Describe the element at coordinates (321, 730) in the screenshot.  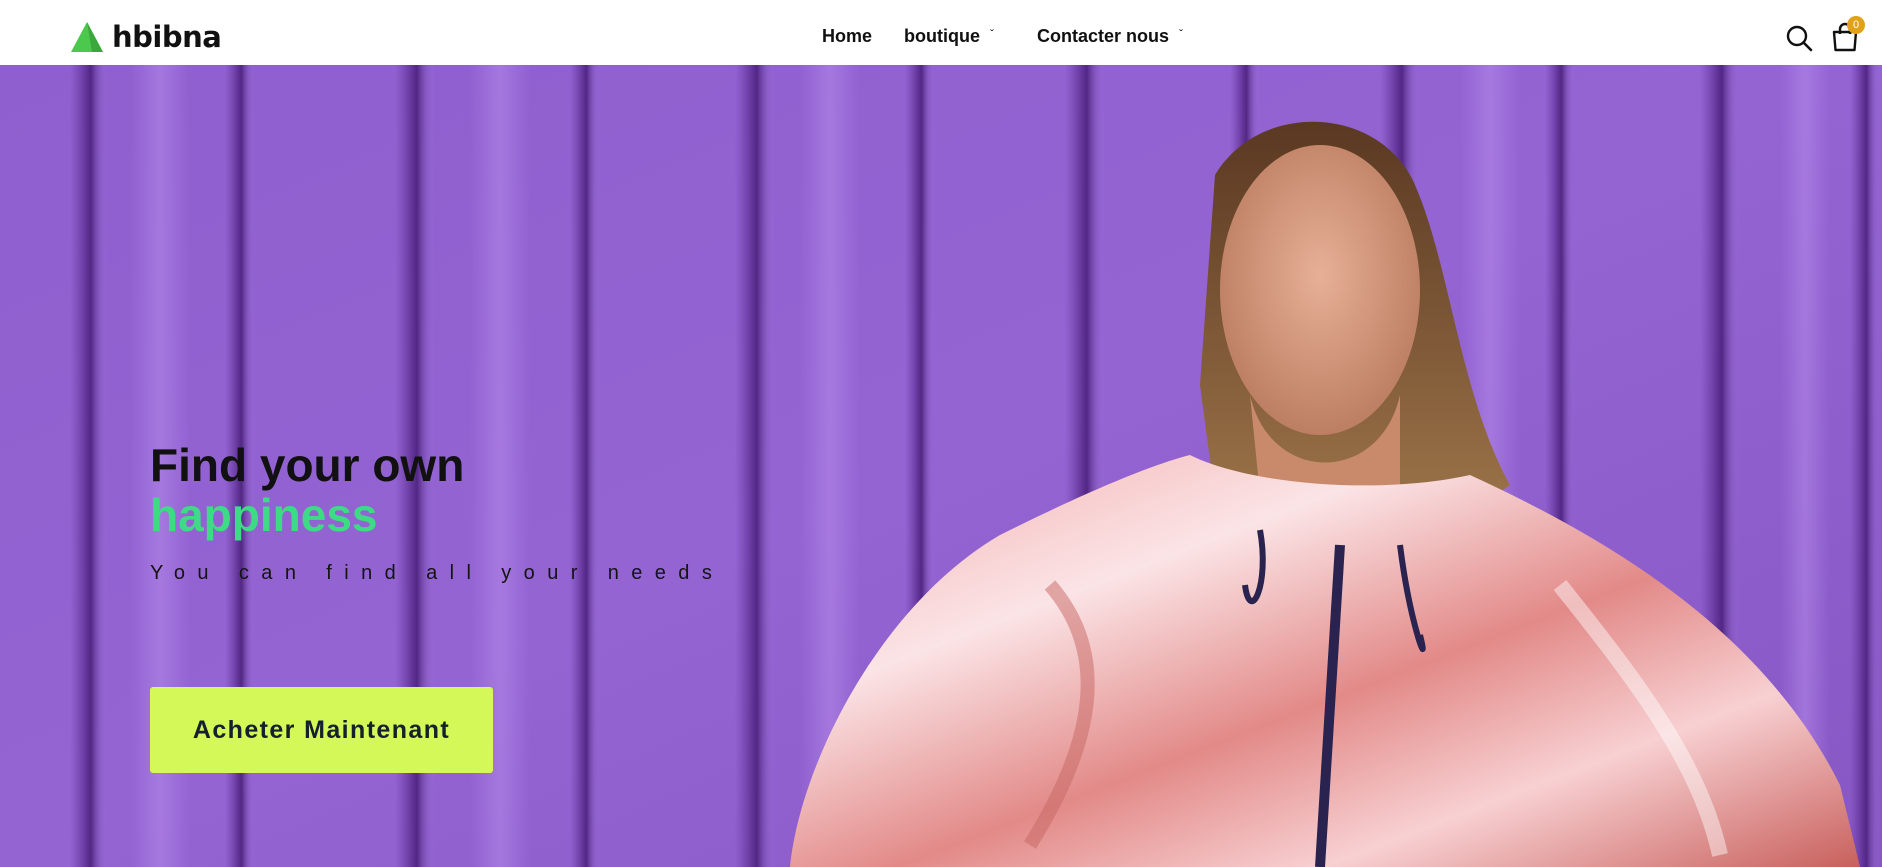
I see `shop-now-button: Acheter Maintenant` at that location.